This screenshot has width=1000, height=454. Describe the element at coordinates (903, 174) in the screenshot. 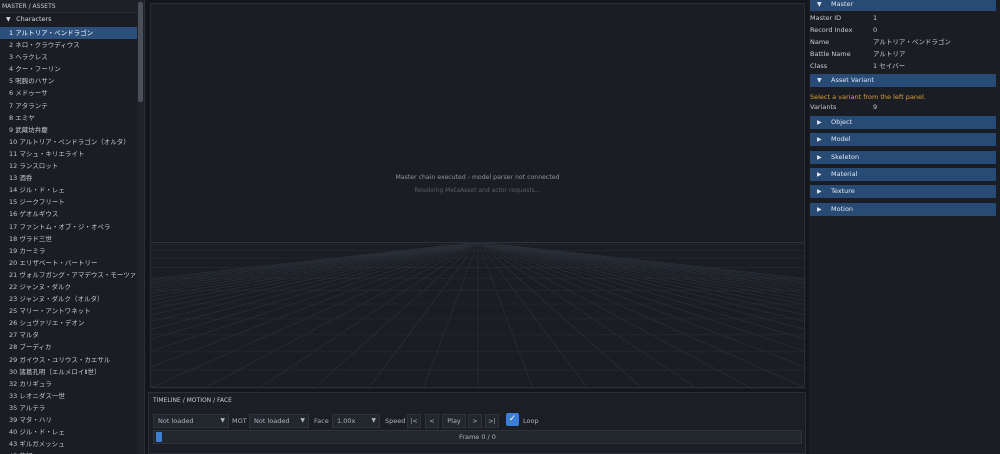

I see `section-material: ▶ Material` at that location.